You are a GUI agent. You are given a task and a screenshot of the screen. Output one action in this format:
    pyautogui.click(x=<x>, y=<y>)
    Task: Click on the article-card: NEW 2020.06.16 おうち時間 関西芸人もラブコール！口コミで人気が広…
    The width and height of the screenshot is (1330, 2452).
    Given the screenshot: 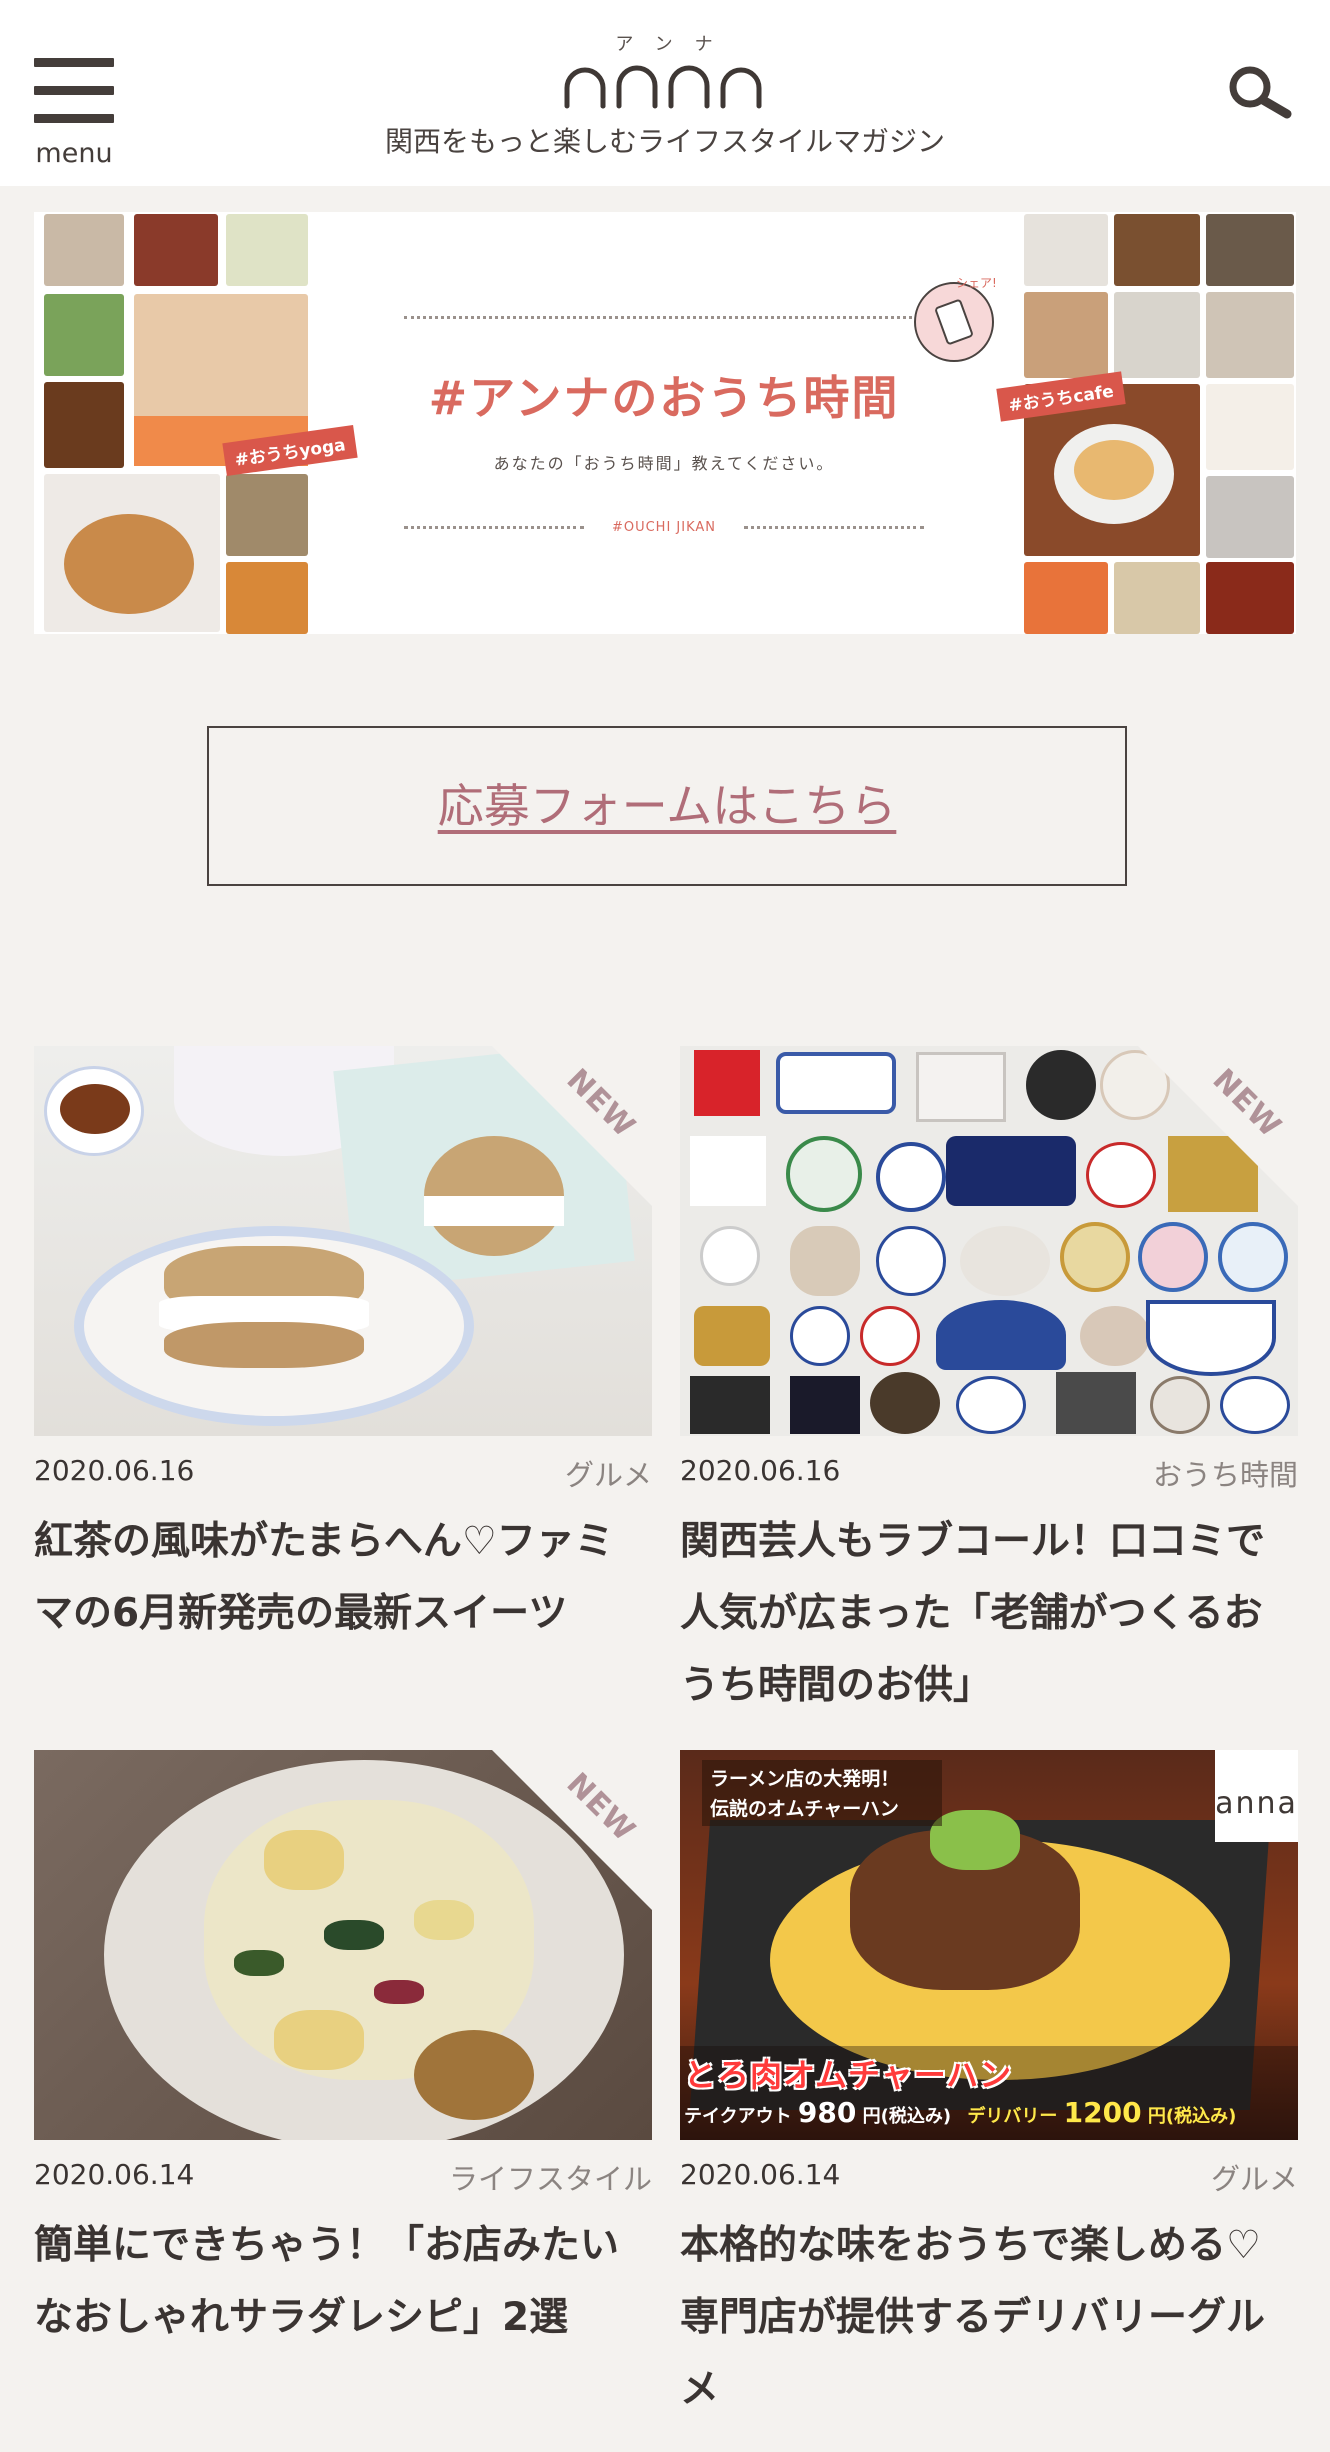 What is the action you would take?
    pyautogui.click(x=989, y=1386)
    